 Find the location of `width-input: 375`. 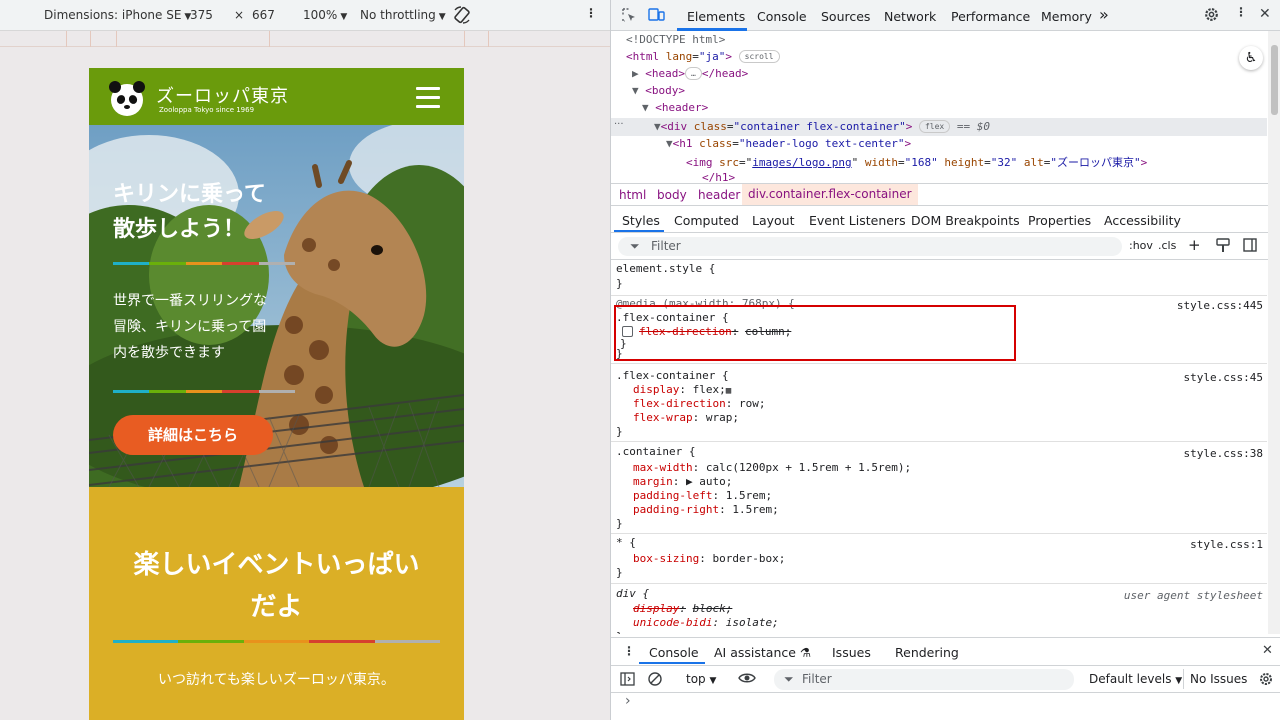

width-input: 375 is located at coordinates (201, 15).